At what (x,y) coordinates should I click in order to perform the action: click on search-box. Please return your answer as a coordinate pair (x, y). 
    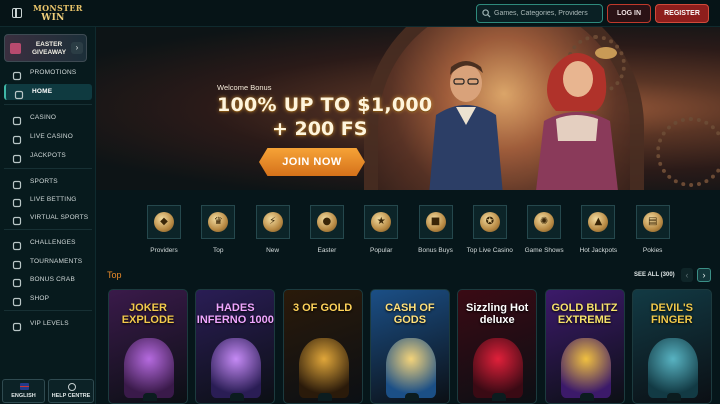
    Looking at the image, I should click on (539, 13).